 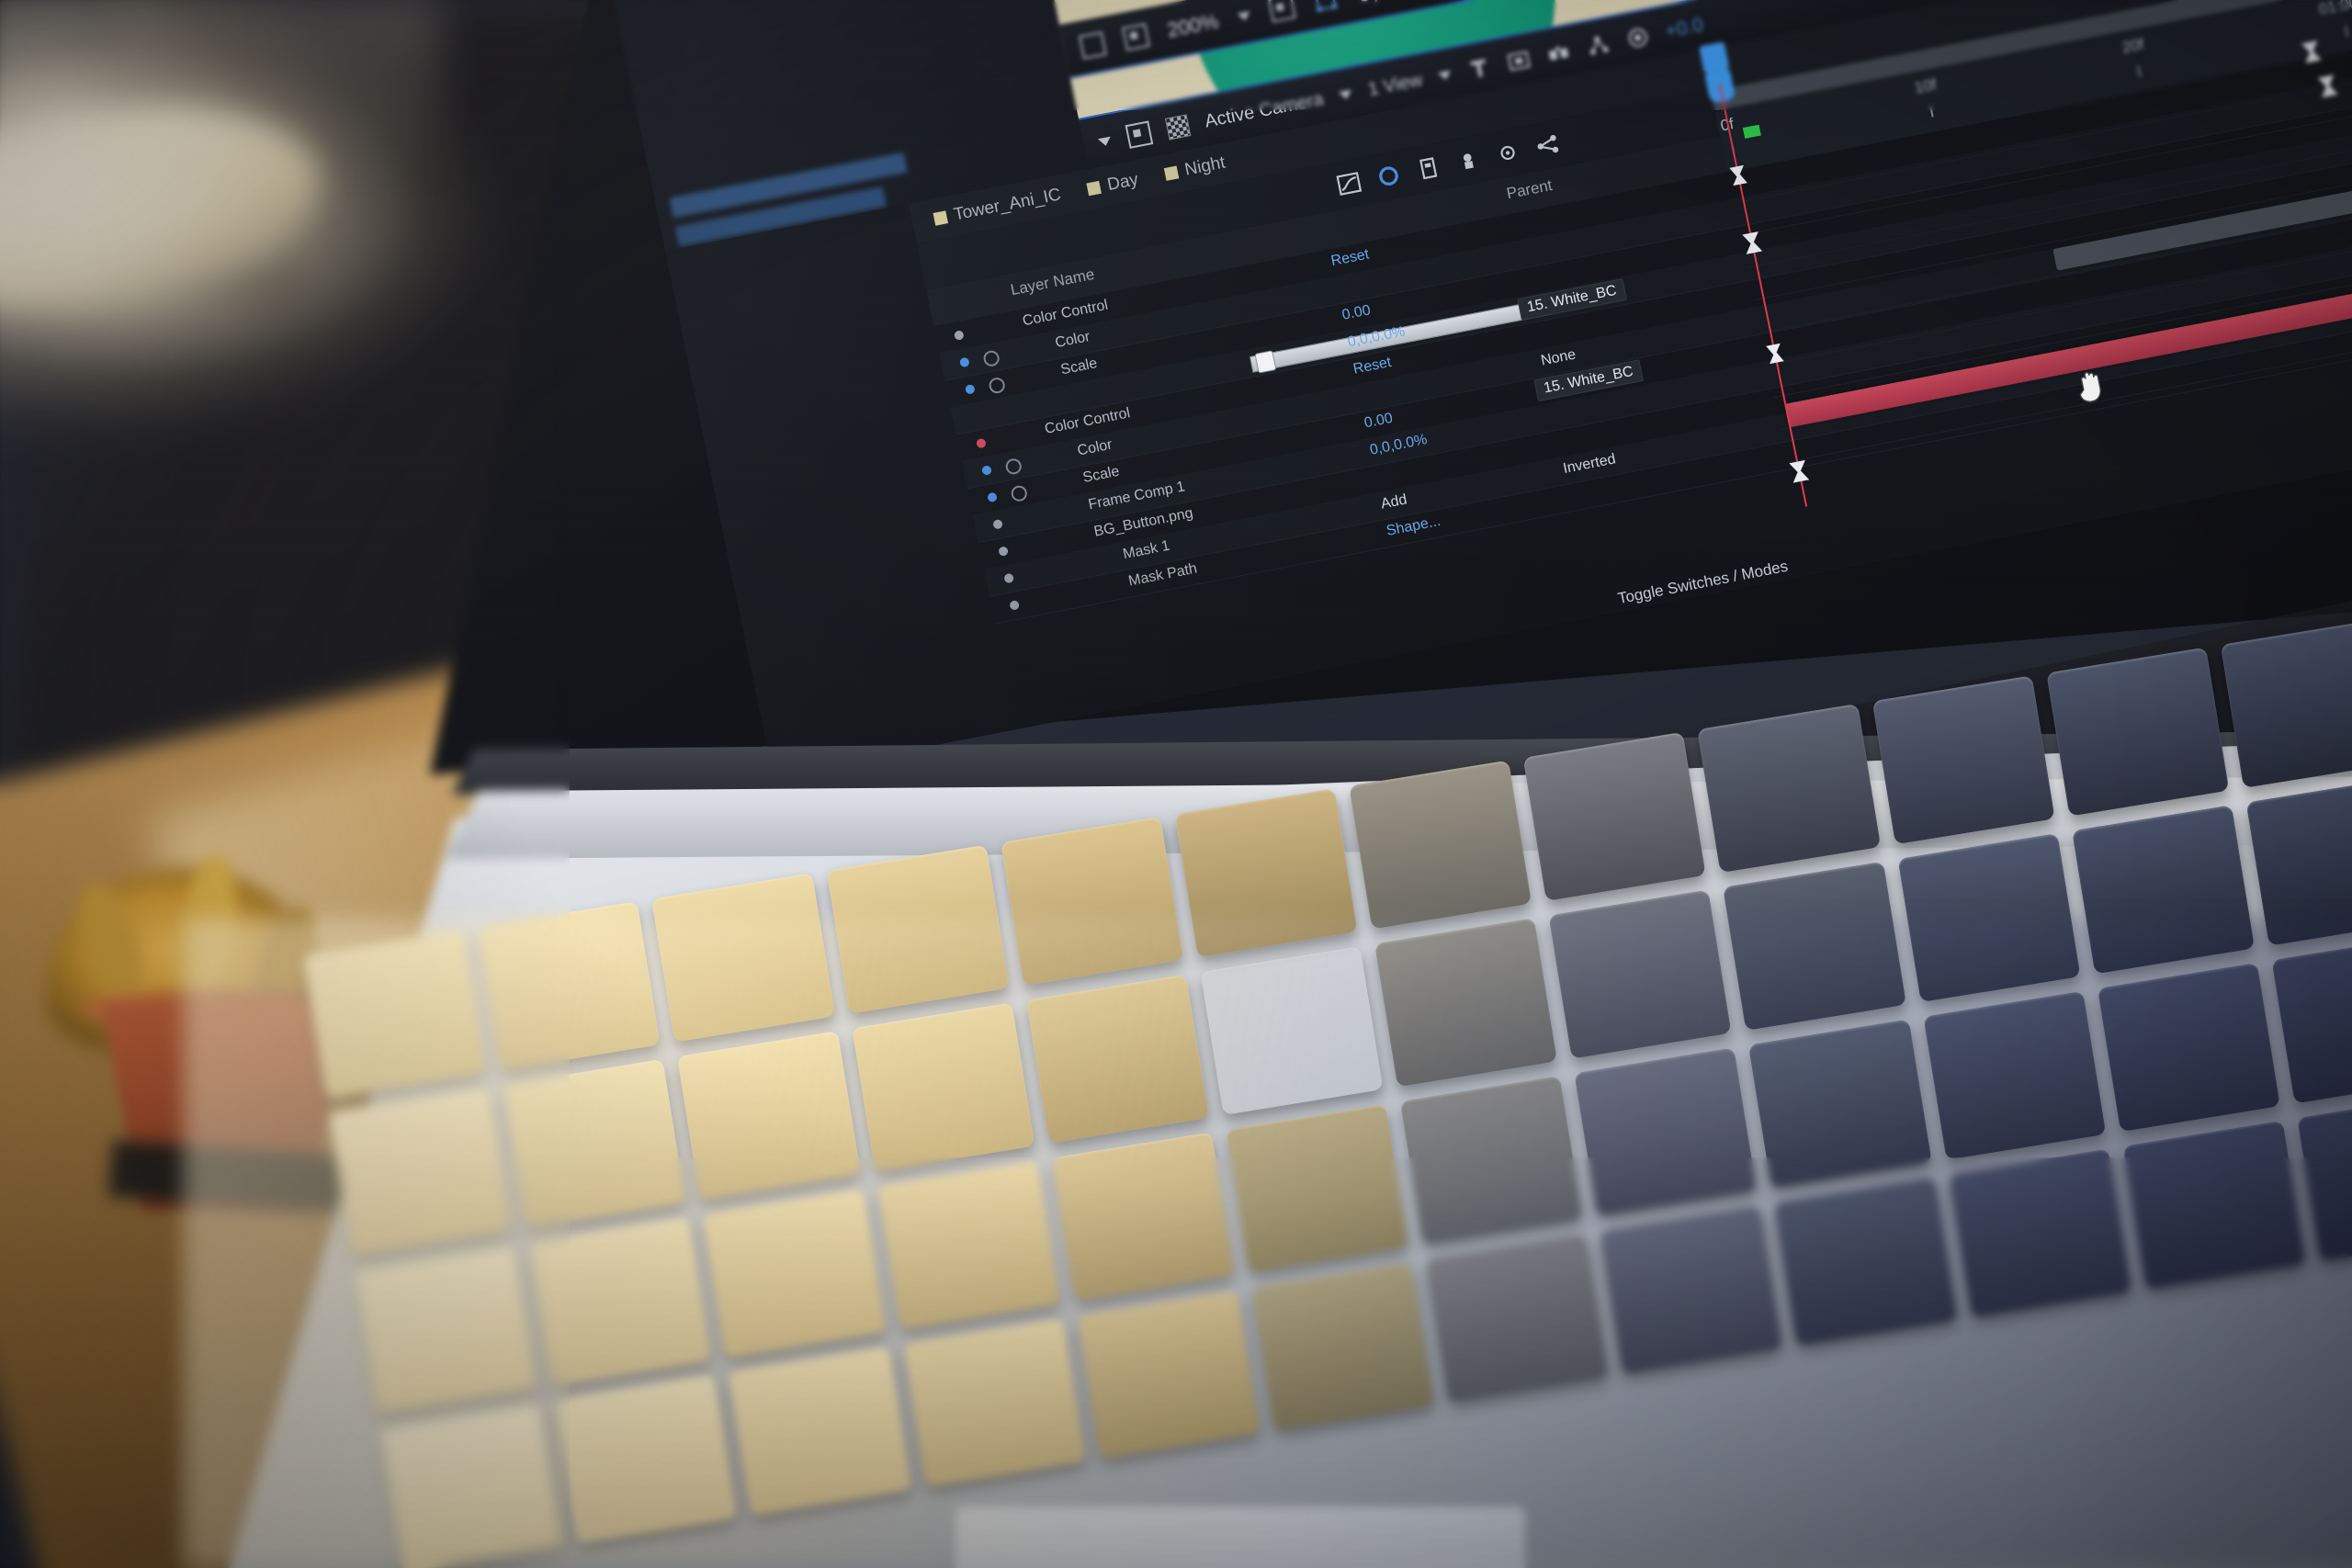 What do you see at coordinates (1558, 358) in the screenshot?
I see `parent-value: None` at bounding box center [1558, 358].